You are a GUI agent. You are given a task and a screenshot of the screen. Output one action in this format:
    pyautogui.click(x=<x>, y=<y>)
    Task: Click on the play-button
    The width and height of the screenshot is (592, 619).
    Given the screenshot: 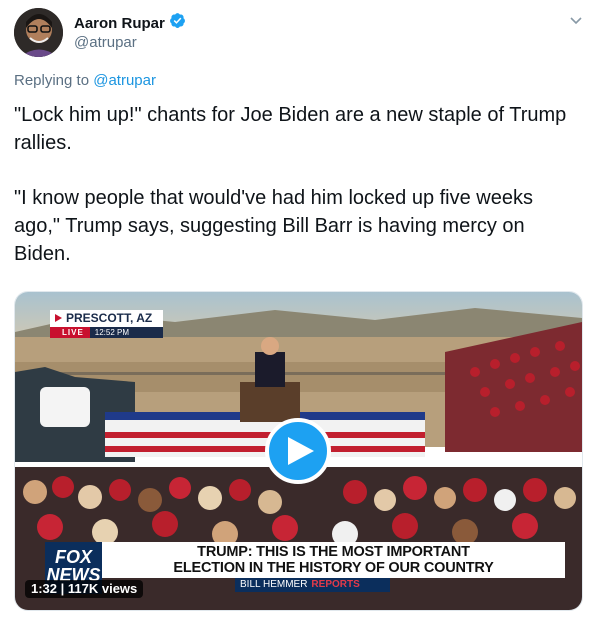 What is the action you would take?
    pyautogui.click(x=298, y=451)
    